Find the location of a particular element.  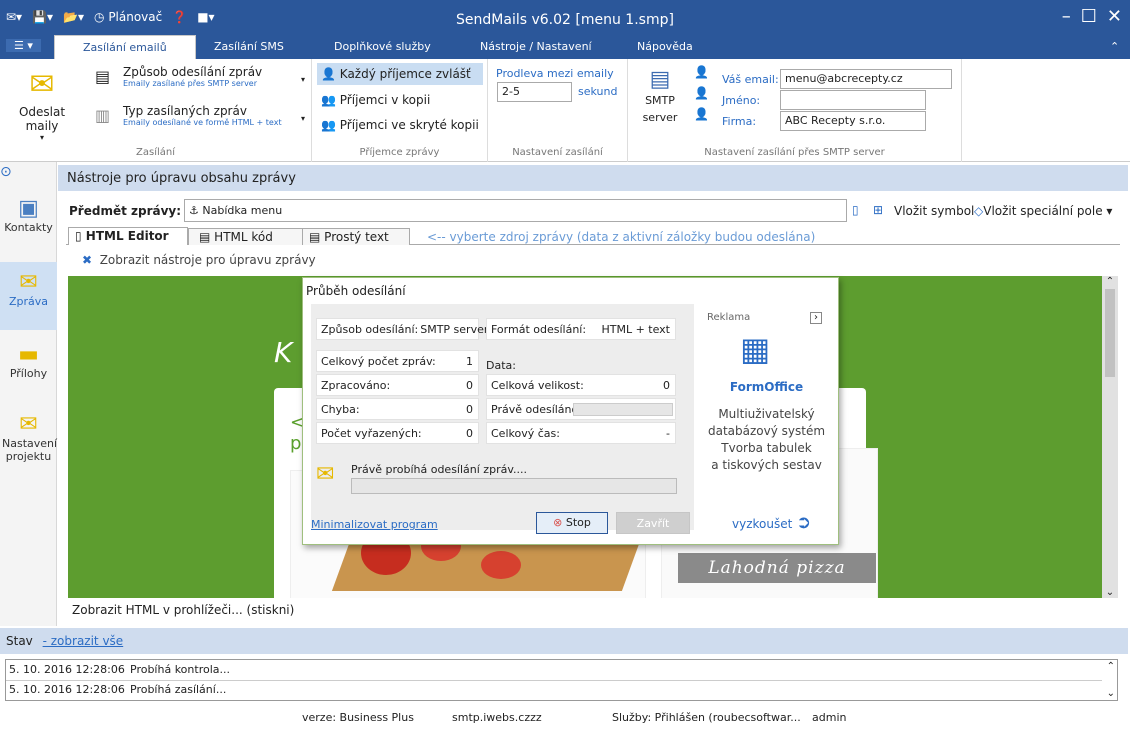

dlg-size-label: Celková velikost: is located at coordinates (537, 385).